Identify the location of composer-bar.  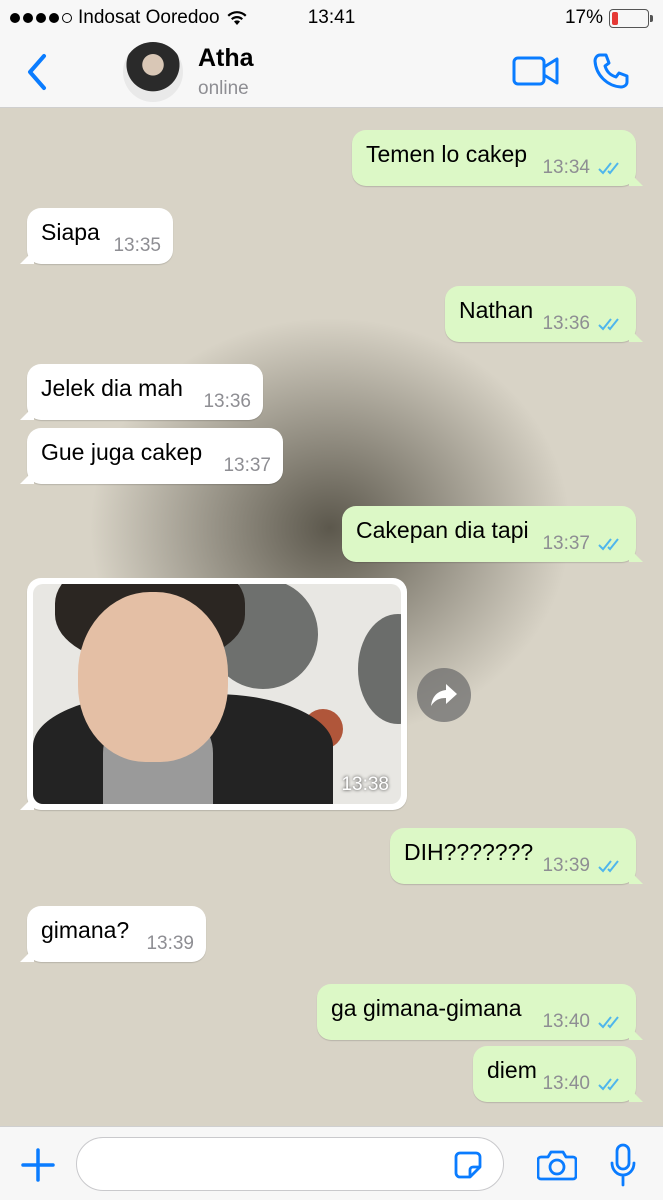
(331, 1163).